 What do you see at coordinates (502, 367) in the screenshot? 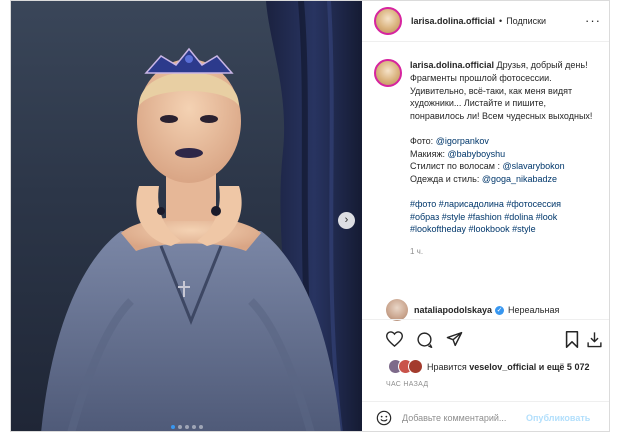
I see `likes-user: veselov_official` at bounding box center [502, 367].